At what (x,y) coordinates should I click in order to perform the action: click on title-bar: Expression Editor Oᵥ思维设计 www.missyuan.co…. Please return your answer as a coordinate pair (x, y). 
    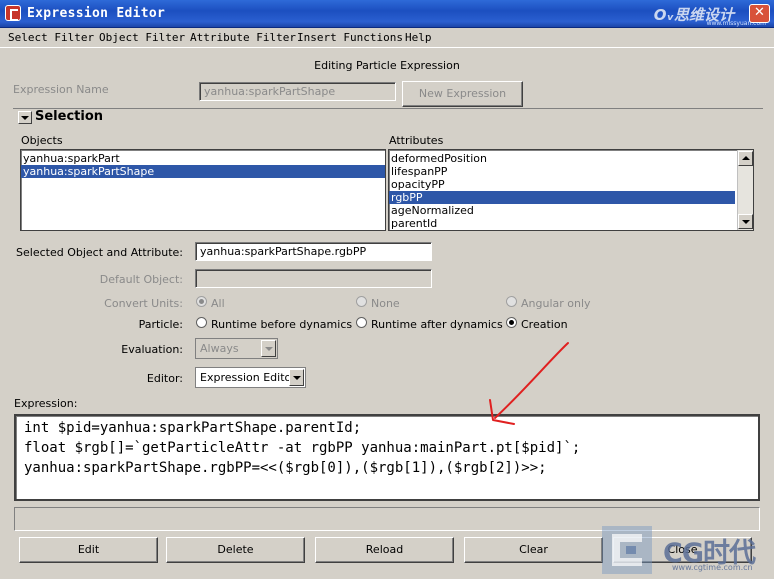
    Looking at the image, I should click on (387, 14).